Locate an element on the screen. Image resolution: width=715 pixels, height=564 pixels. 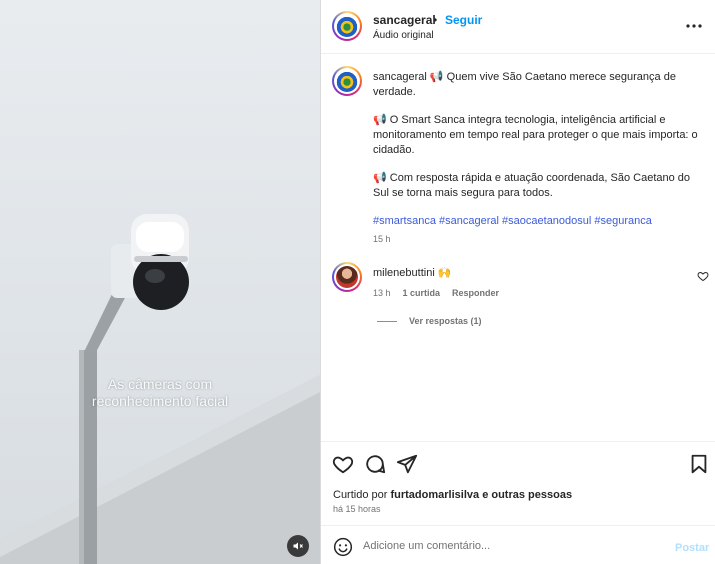
comment-composer: Postar is located at coordinates (518, 544).